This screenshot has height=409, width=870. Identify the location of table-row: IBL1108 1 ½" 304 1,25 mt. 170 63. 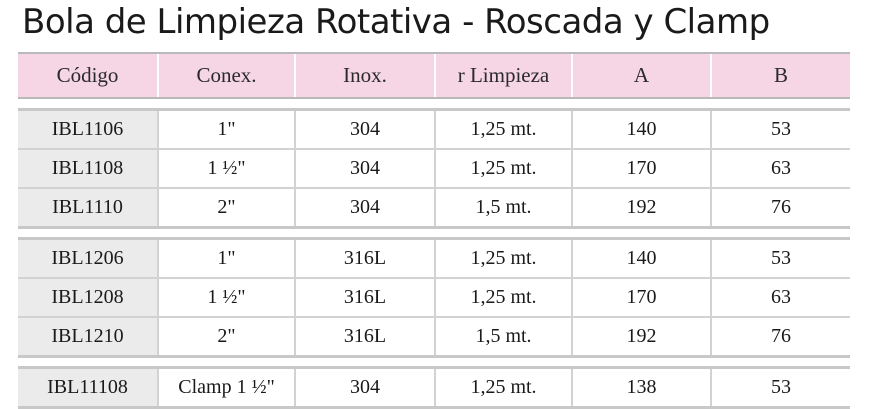
(434, 169).